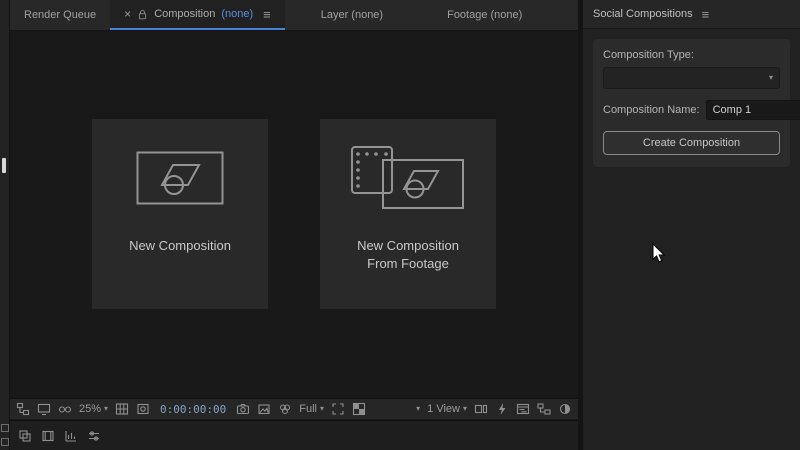 Image resolution: width=800 pixels, height=450 pixels. What do you see at coordinates (643, 14) in the screenshot?
I see `panel-title: Social Compositions` at bounding box center [643, 14].